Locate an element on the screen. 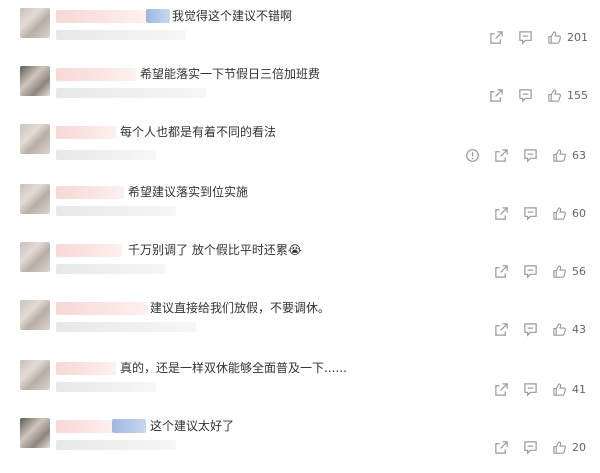 This screenshot has height=473, width=600. like-count: 60 is located at coordinates (579, 213).